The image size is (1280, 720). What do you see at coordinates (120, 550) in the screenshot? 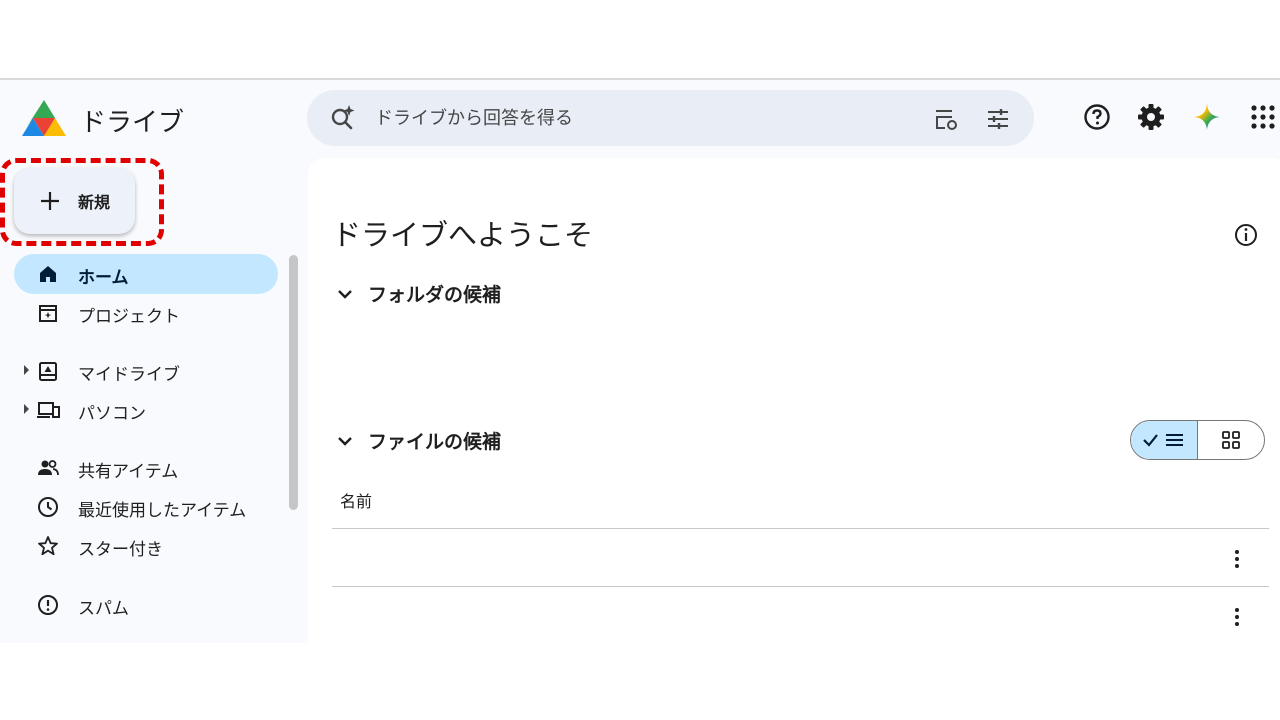
I see `sidebar-item-label: スター付き` at bounding box center [120, 550].